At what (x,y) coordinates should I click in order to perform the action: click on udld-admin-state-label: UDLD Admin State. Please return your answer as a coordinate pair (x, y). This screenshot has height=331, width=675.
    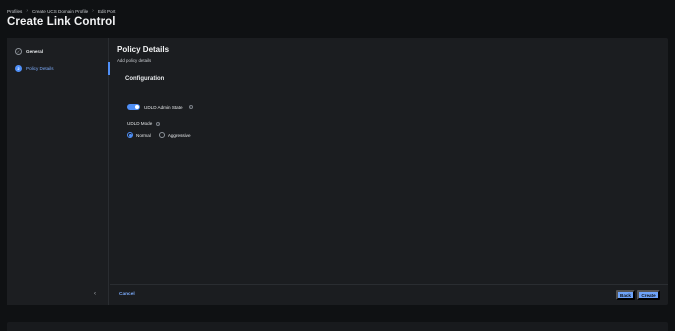
    Looking at the image, I should click on (163, 107).